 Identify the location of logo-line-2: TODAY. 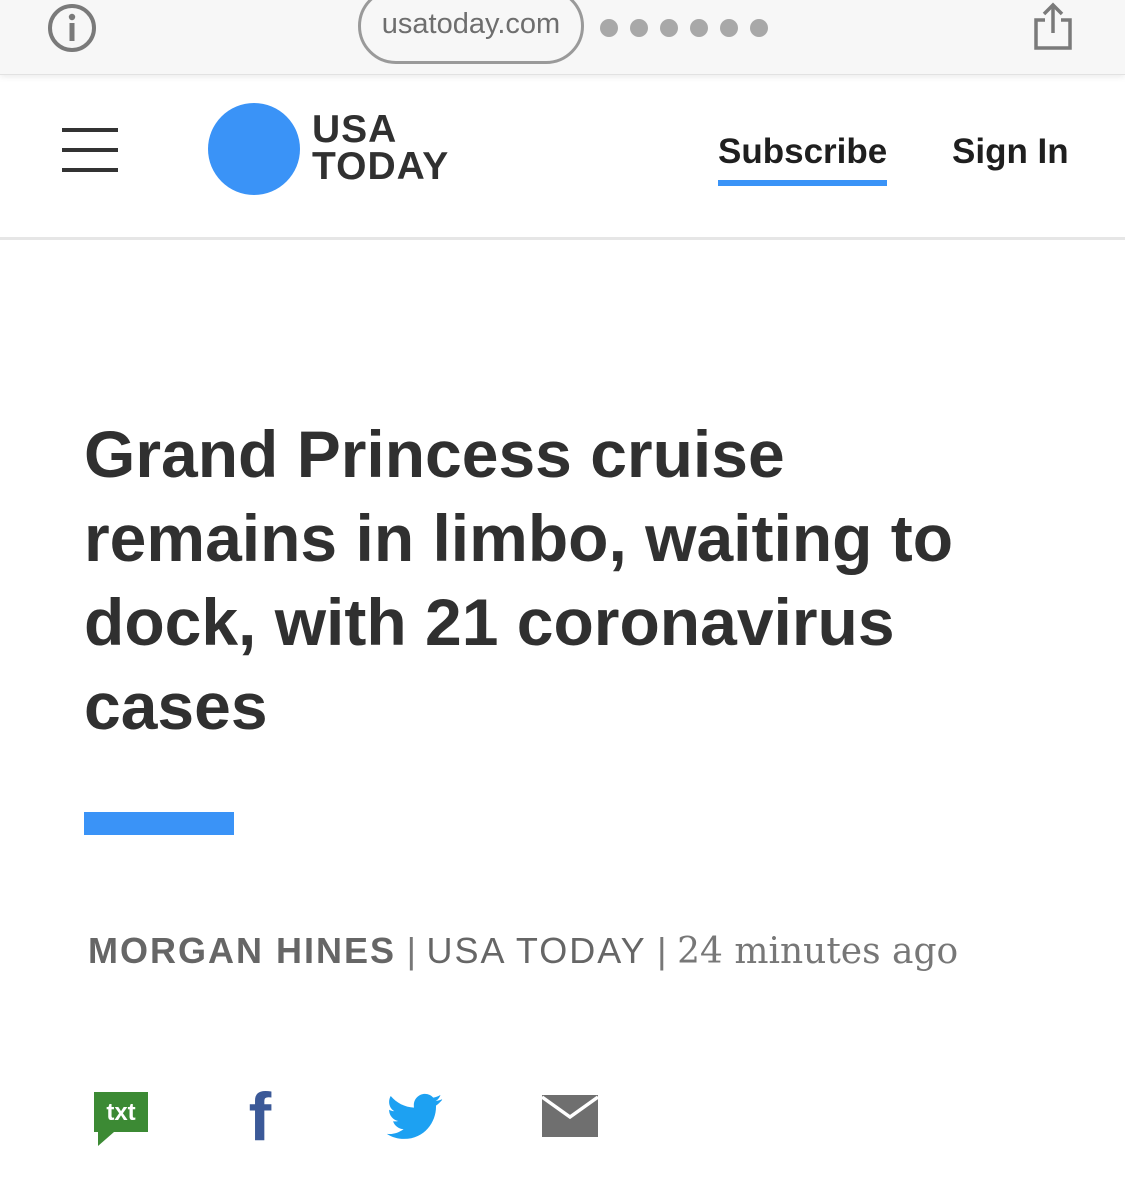
(381, 166).